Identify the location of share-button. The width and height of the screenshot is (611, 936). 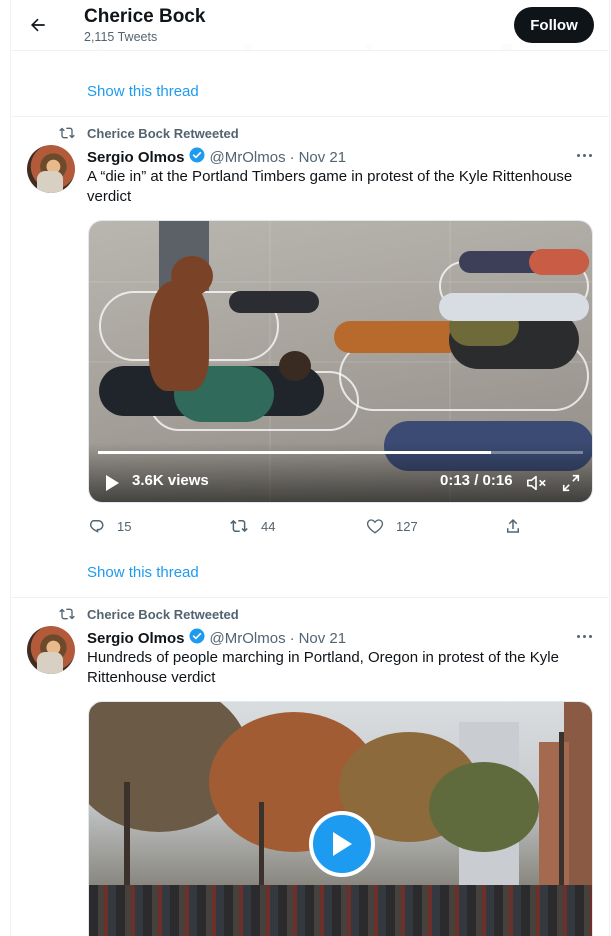
(519, 526).